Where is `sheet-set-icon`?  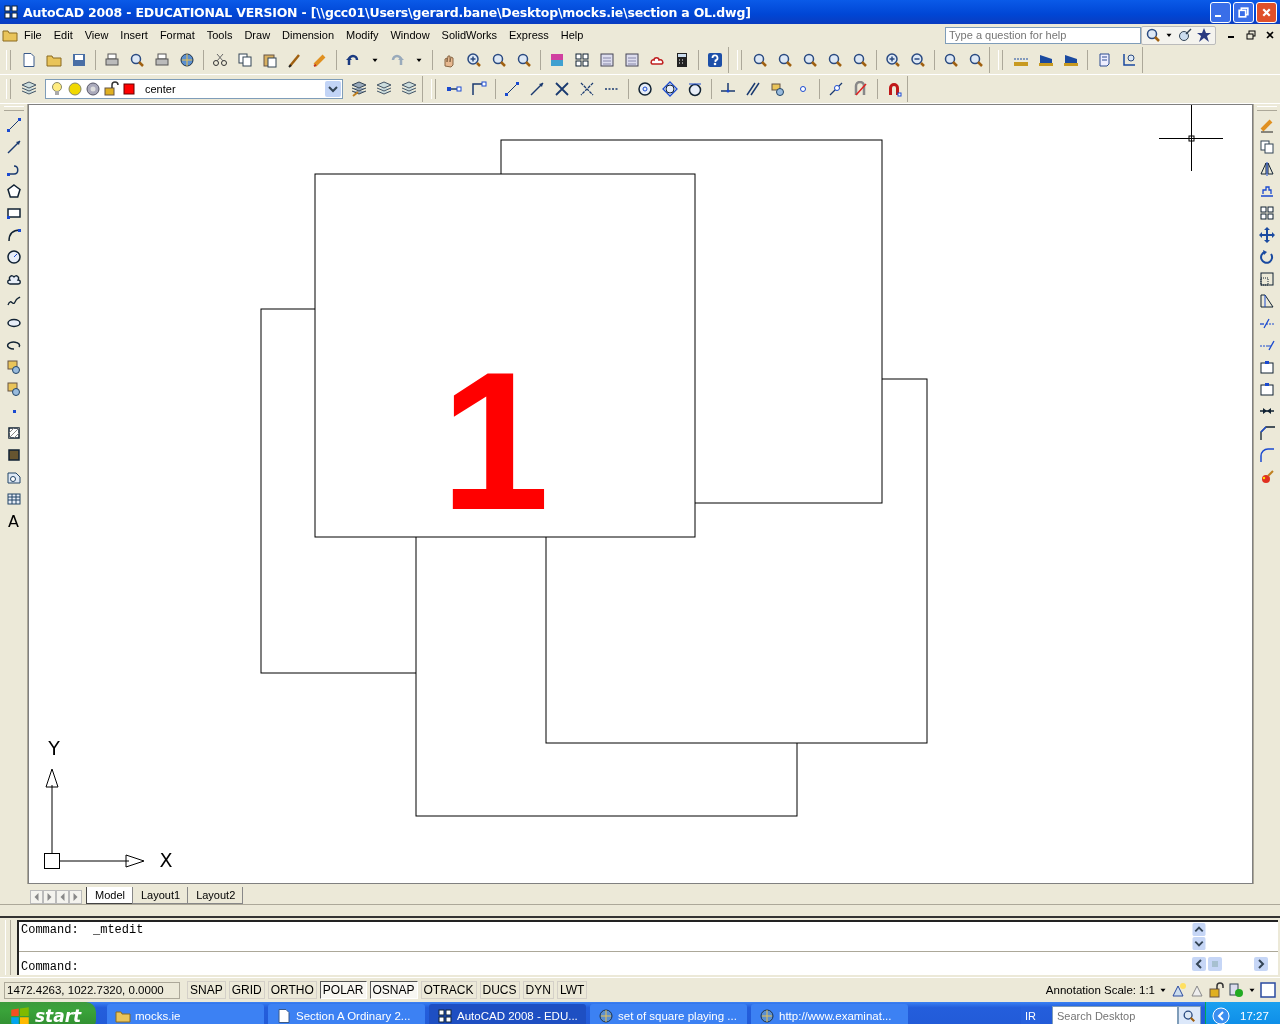
sheet-set-icon is located at coordinates (632, 60).